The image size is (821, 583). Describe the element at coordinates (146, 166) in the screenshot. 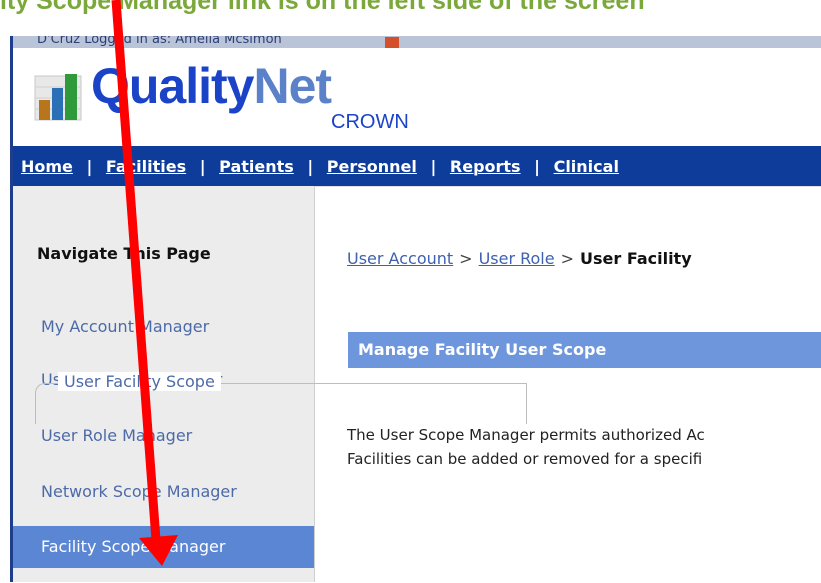

I see `nav-facilities: Facilities` at that location.